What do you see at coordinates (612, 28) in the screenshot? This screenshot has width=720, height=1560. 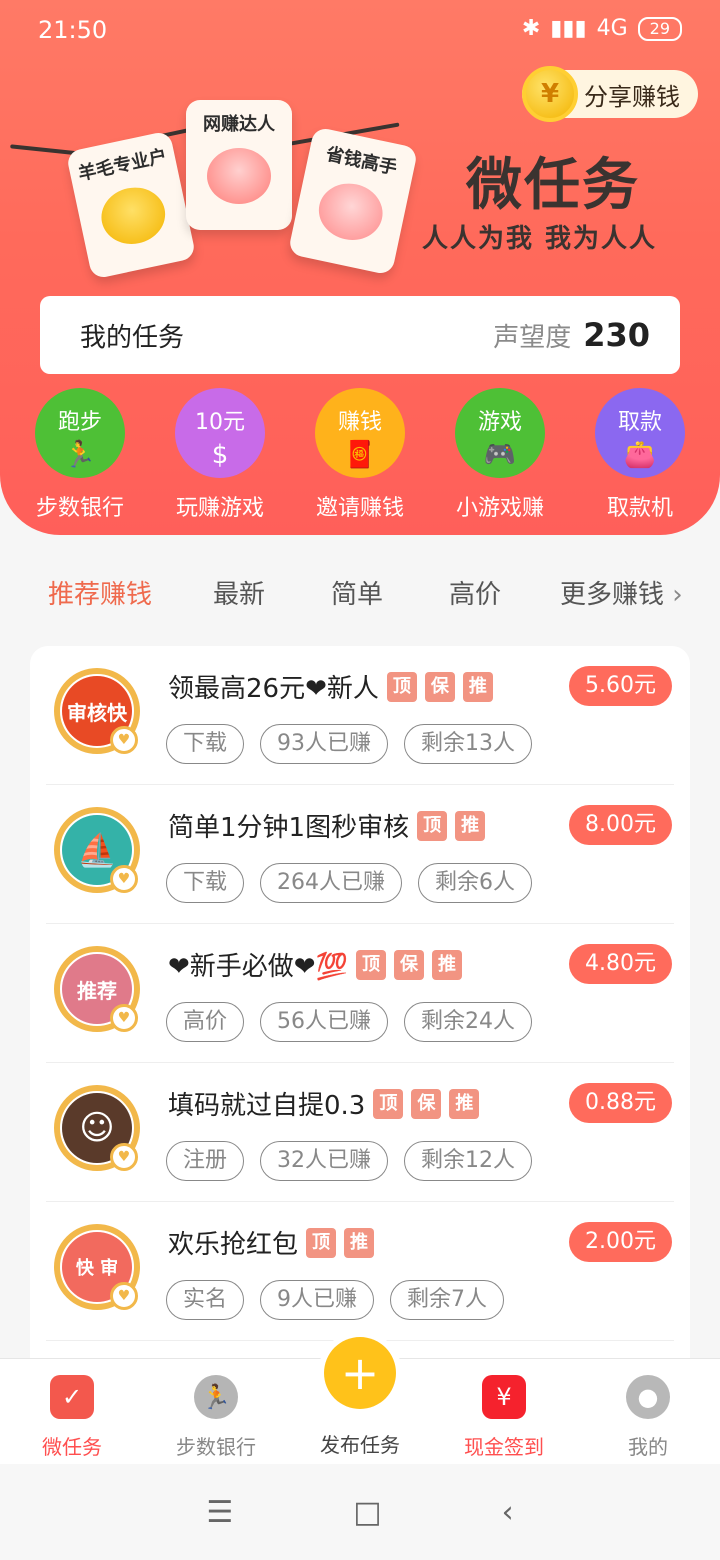 I see `network-label: 4G` at bounding box center [612, 28].